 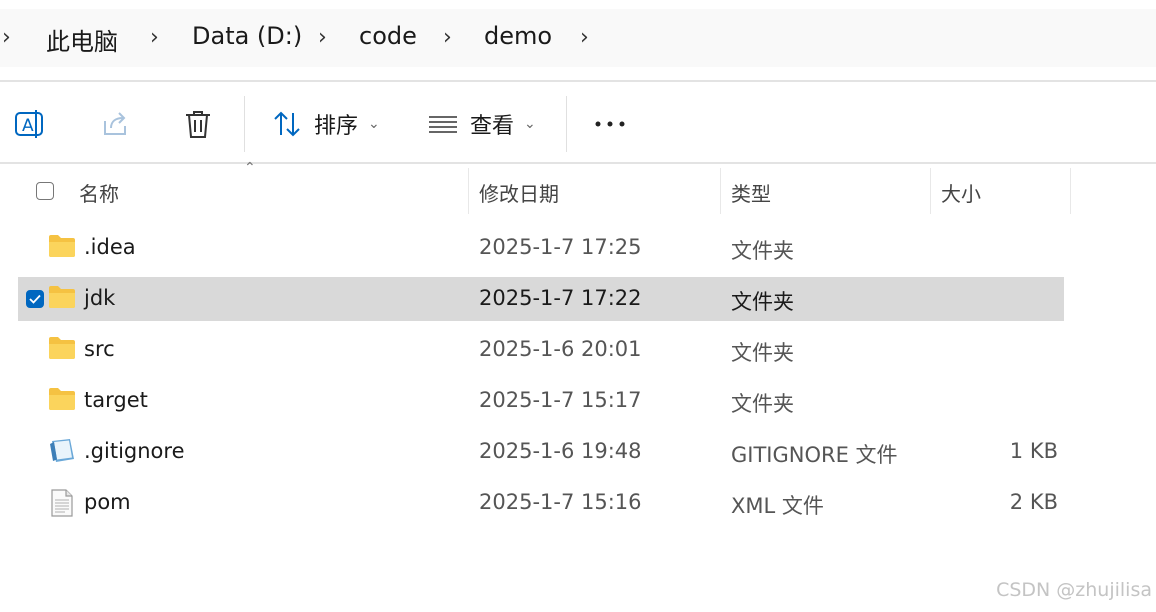 I want to click on row-checkbox, so click(x=35, y=299).